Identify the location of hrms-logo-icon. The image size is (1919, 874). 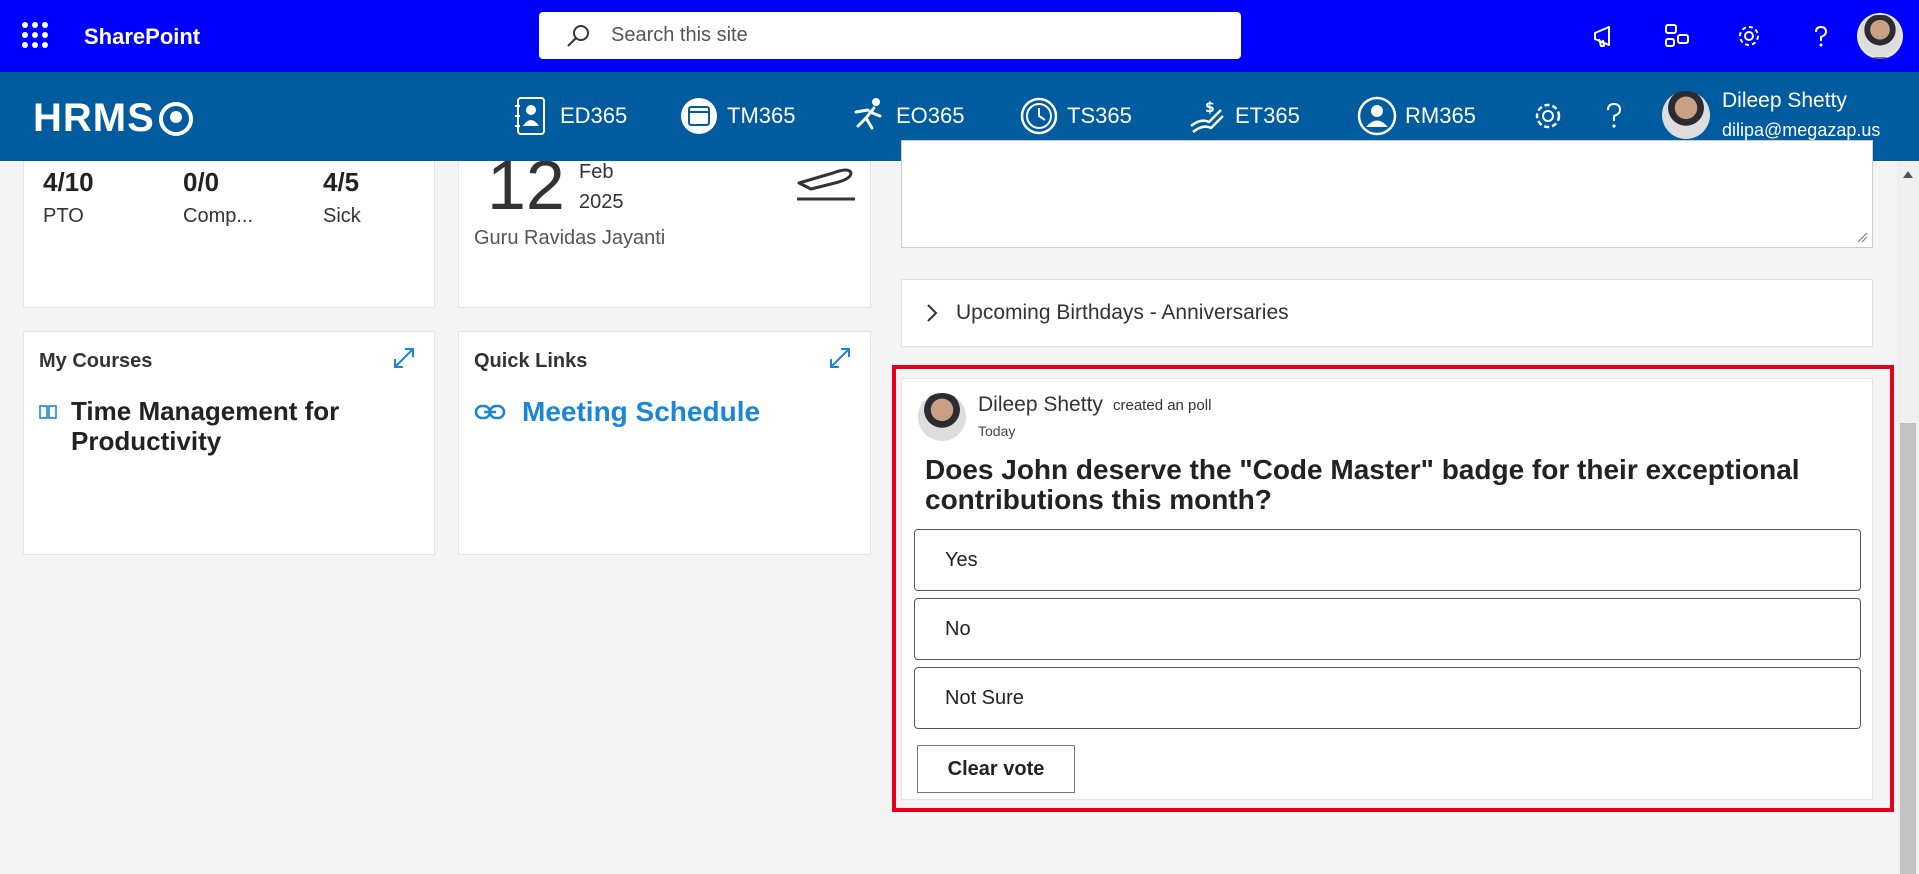
(175, 118).